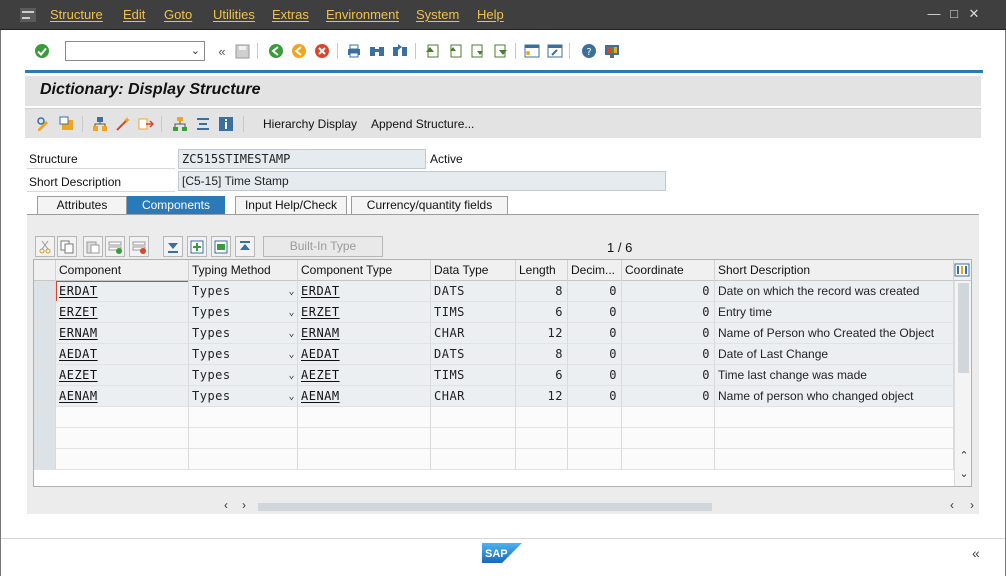 This screenshot has width=1006, height=576. Describe the element at coordinates (834, 354) in the screenshot. I see `cell-short-description: Date of Last Change` at that location.